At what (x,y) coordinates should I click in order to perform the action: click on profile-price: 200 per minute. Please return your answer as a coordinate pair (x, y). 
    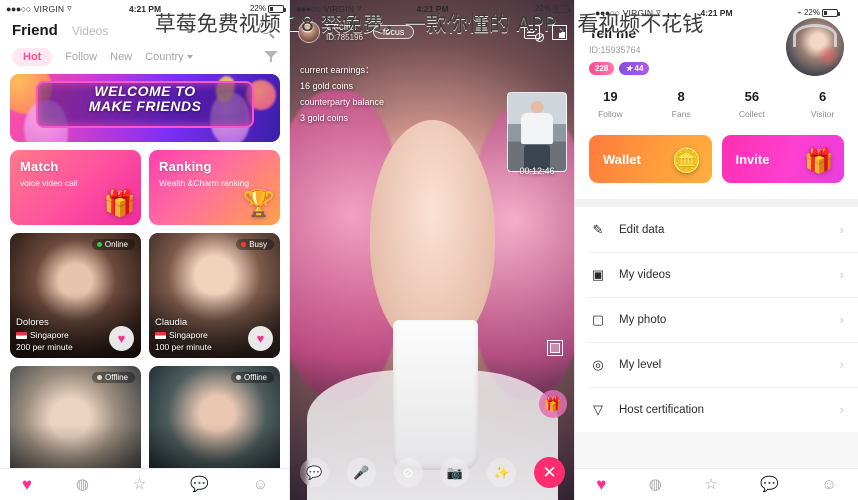
    Looking at the image, I should click on (44, 347).